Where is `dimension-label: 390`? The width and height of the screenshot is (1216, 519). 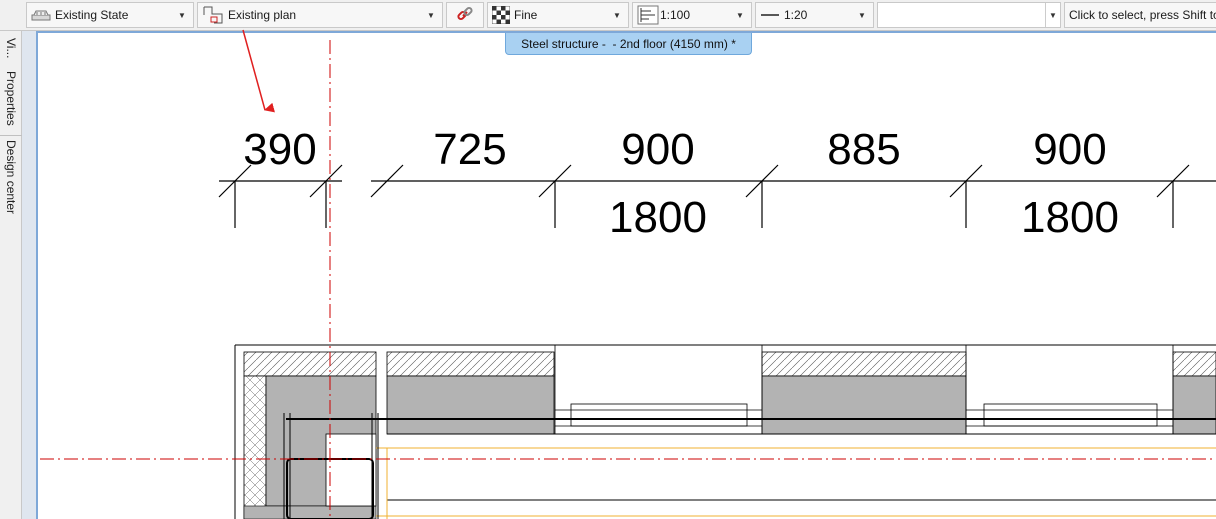
dimension-label: 390 is located at coordinates (279, 149).